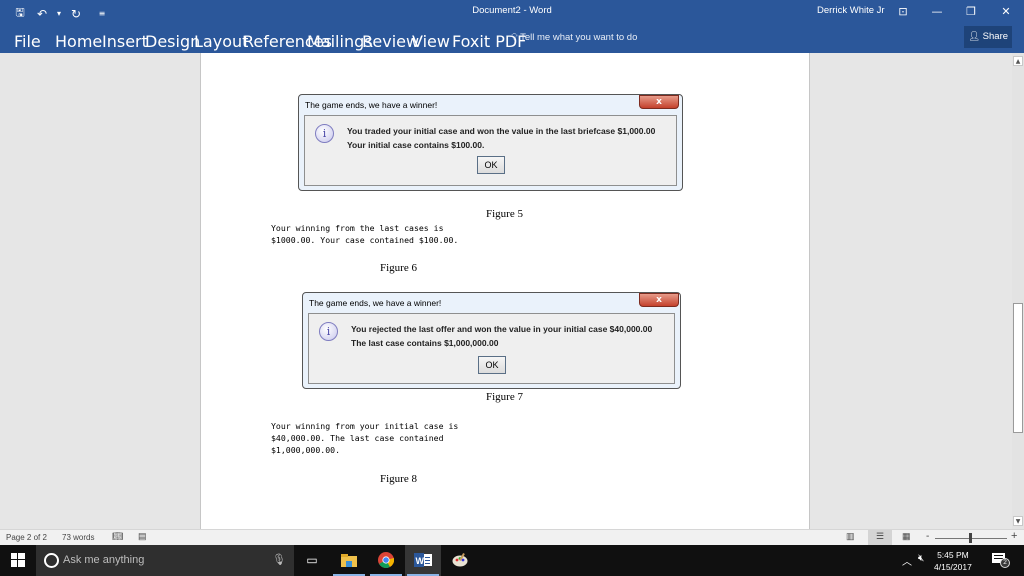 The height and width of the screenshot is (576, 1024). What do you see at coordinates (312, 560) in the screenshot?
I see `task-view-icon: ▭` at bounding box center [312, 560].